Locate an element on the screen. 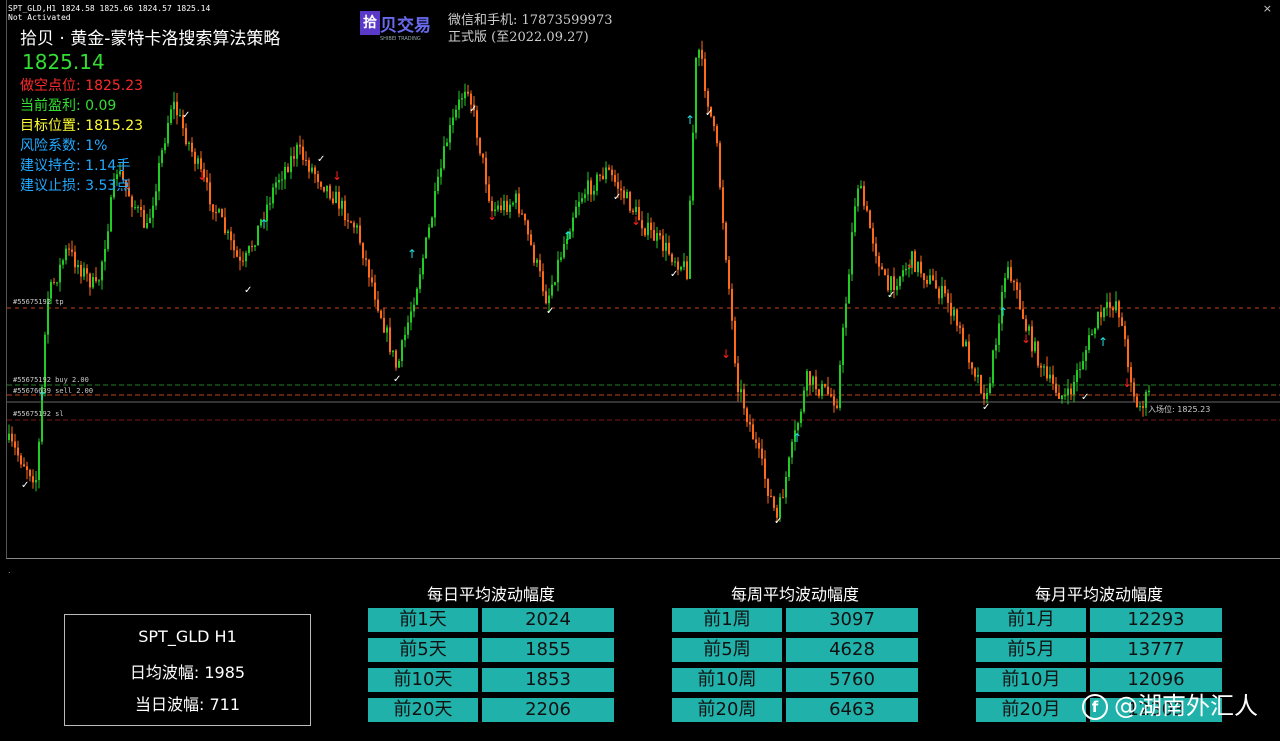 The height and width of the screenshot is (741, 1280). tp-line-label: #55675192 tp is located at coordinates (38, 302).